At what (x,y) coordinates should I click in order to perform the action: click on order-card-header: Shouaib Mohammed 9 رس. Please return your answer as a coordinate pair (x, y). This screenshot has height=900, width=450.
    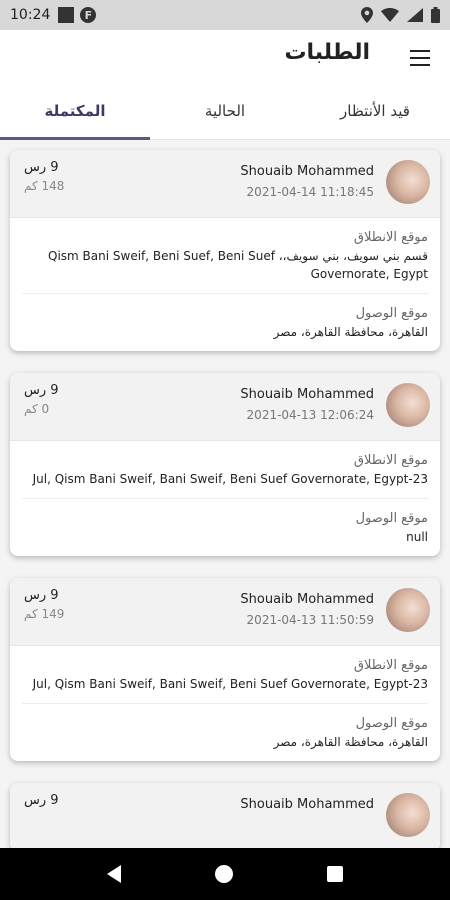
    Looking at the image, I should click on (225, 815).